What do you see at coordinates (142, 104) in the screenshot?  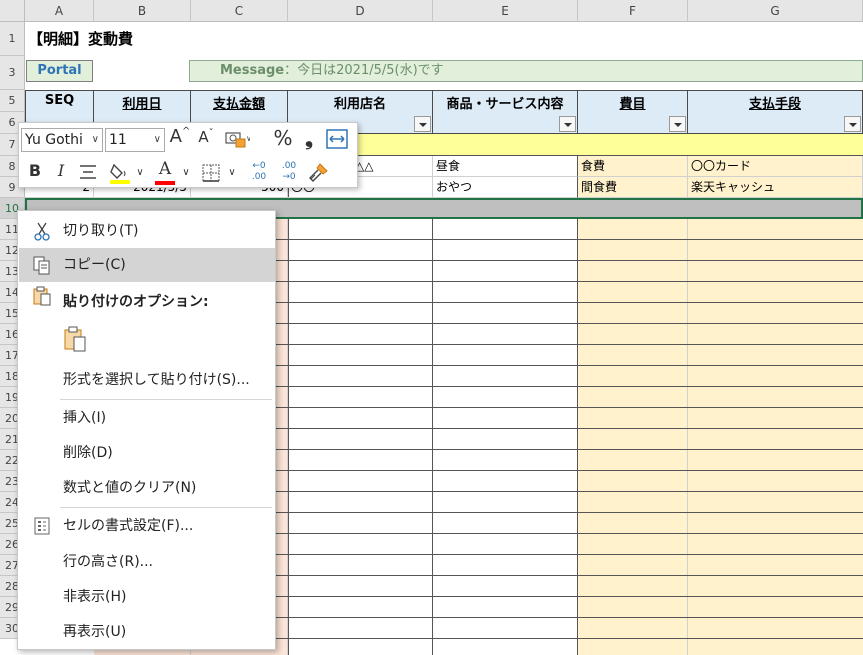 I see `header-date-label: 利用日` at bounding box center [142, 104].